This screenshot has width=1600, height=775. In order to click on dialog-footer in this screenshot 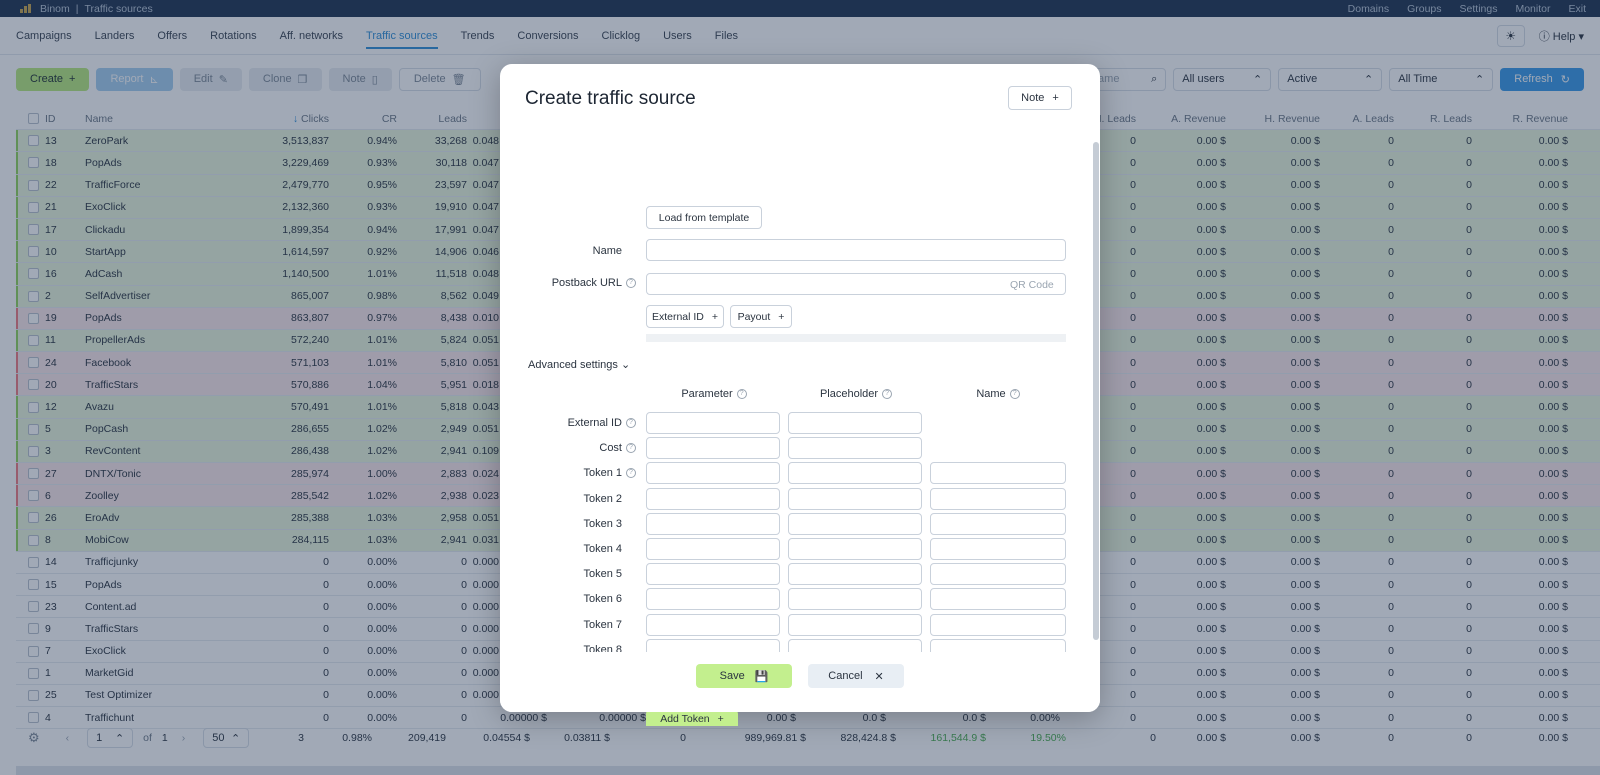, I will do `click(800, 682)`.